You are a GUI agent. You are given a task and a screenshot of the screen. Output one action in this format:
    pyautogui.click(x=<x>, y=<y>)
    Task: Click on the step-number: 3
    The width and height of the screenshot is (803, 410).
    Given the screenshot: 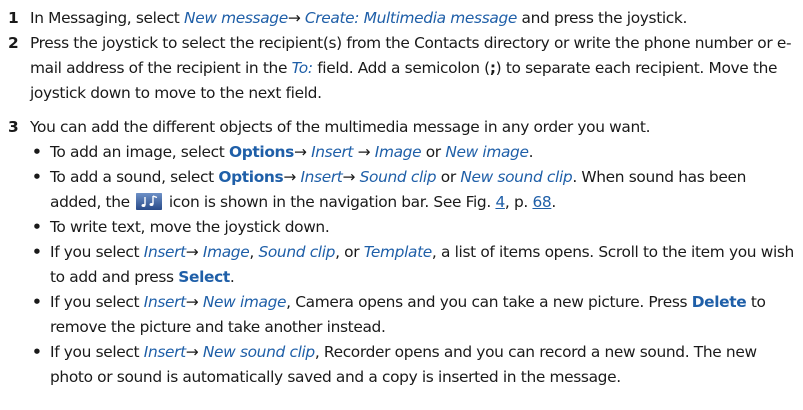 What is the action you would take?
    pyautogui.click(x=13, y=127)
    